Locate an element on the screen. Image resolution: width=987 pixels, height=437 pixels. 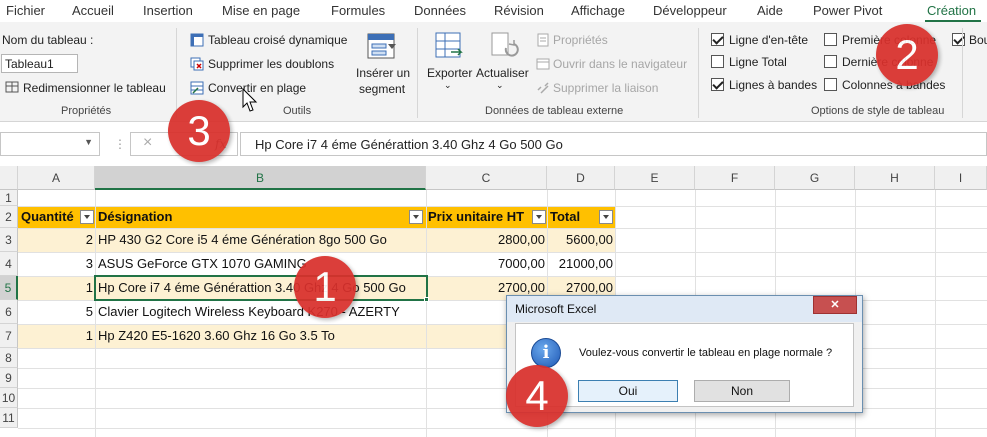
tab-insertion: Insertion is located at coordinates (168, 10).